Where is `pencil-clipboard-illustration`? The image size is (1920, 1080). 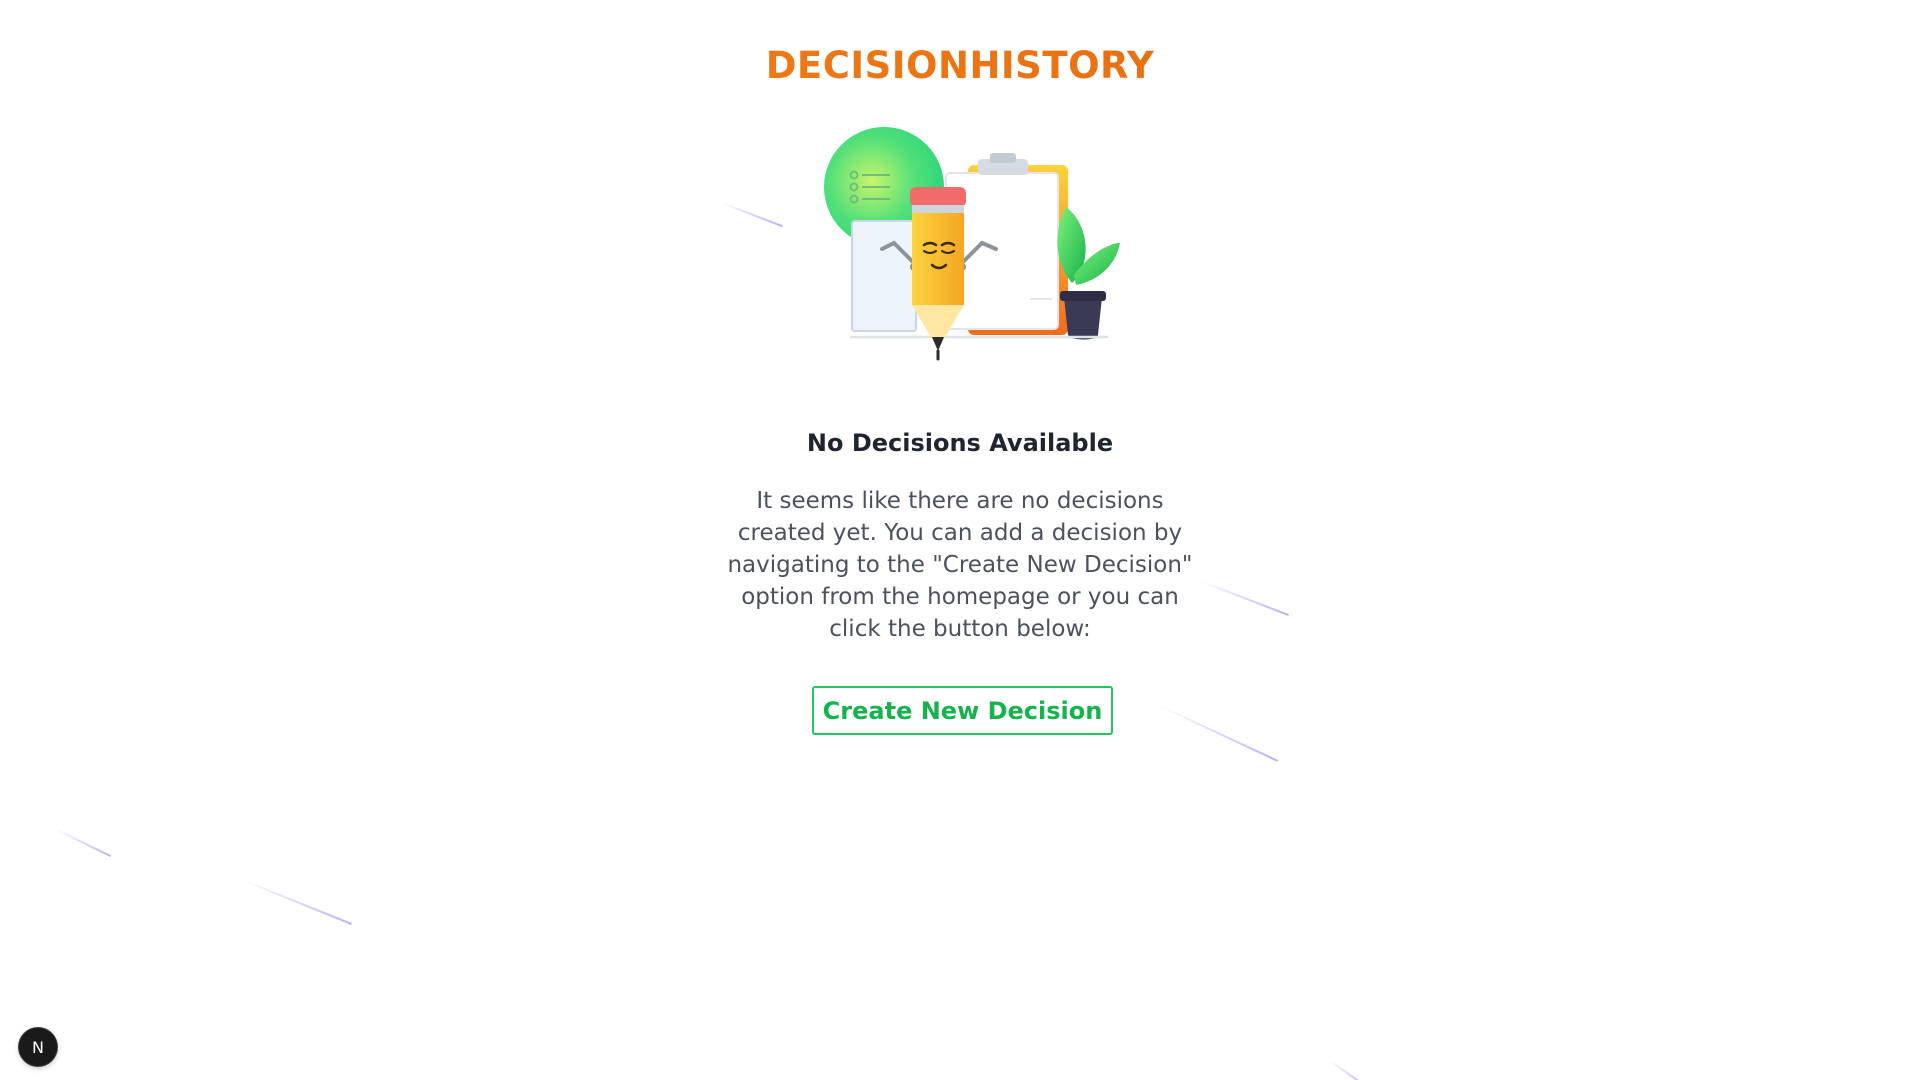 pencil-clipboard-illustration is located at coordinates (970, 245).